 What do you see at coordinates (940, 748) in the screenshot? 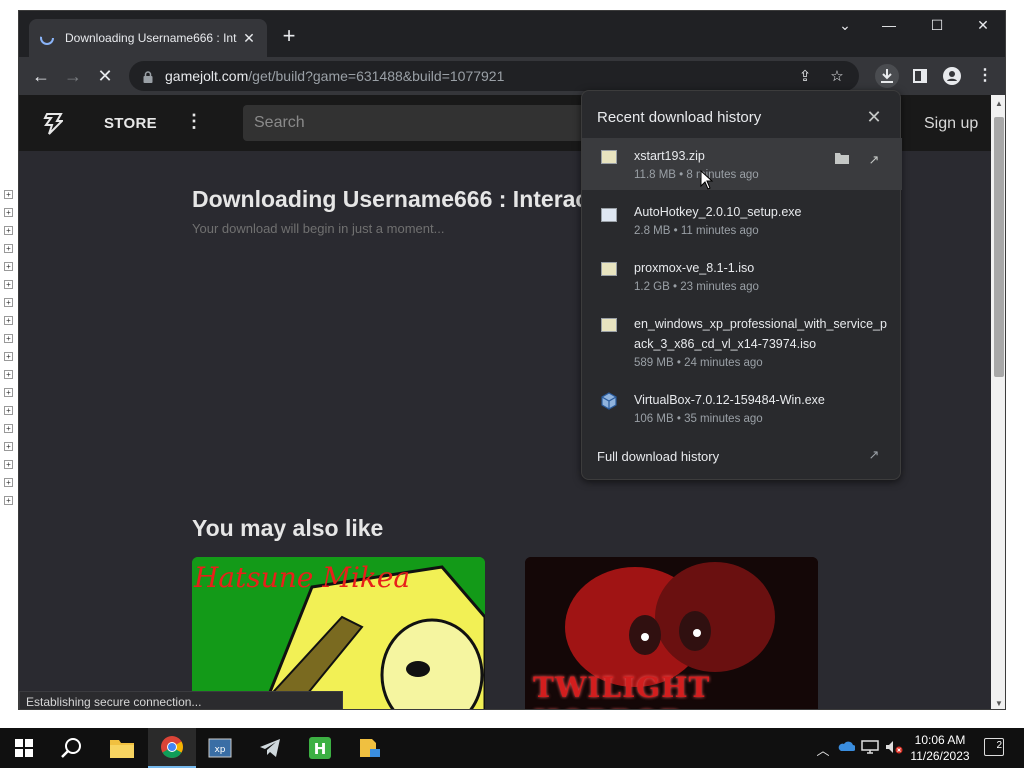
I see `system-clock: 10:06 AM 11/26/2023` at bounding box center [940, 748].